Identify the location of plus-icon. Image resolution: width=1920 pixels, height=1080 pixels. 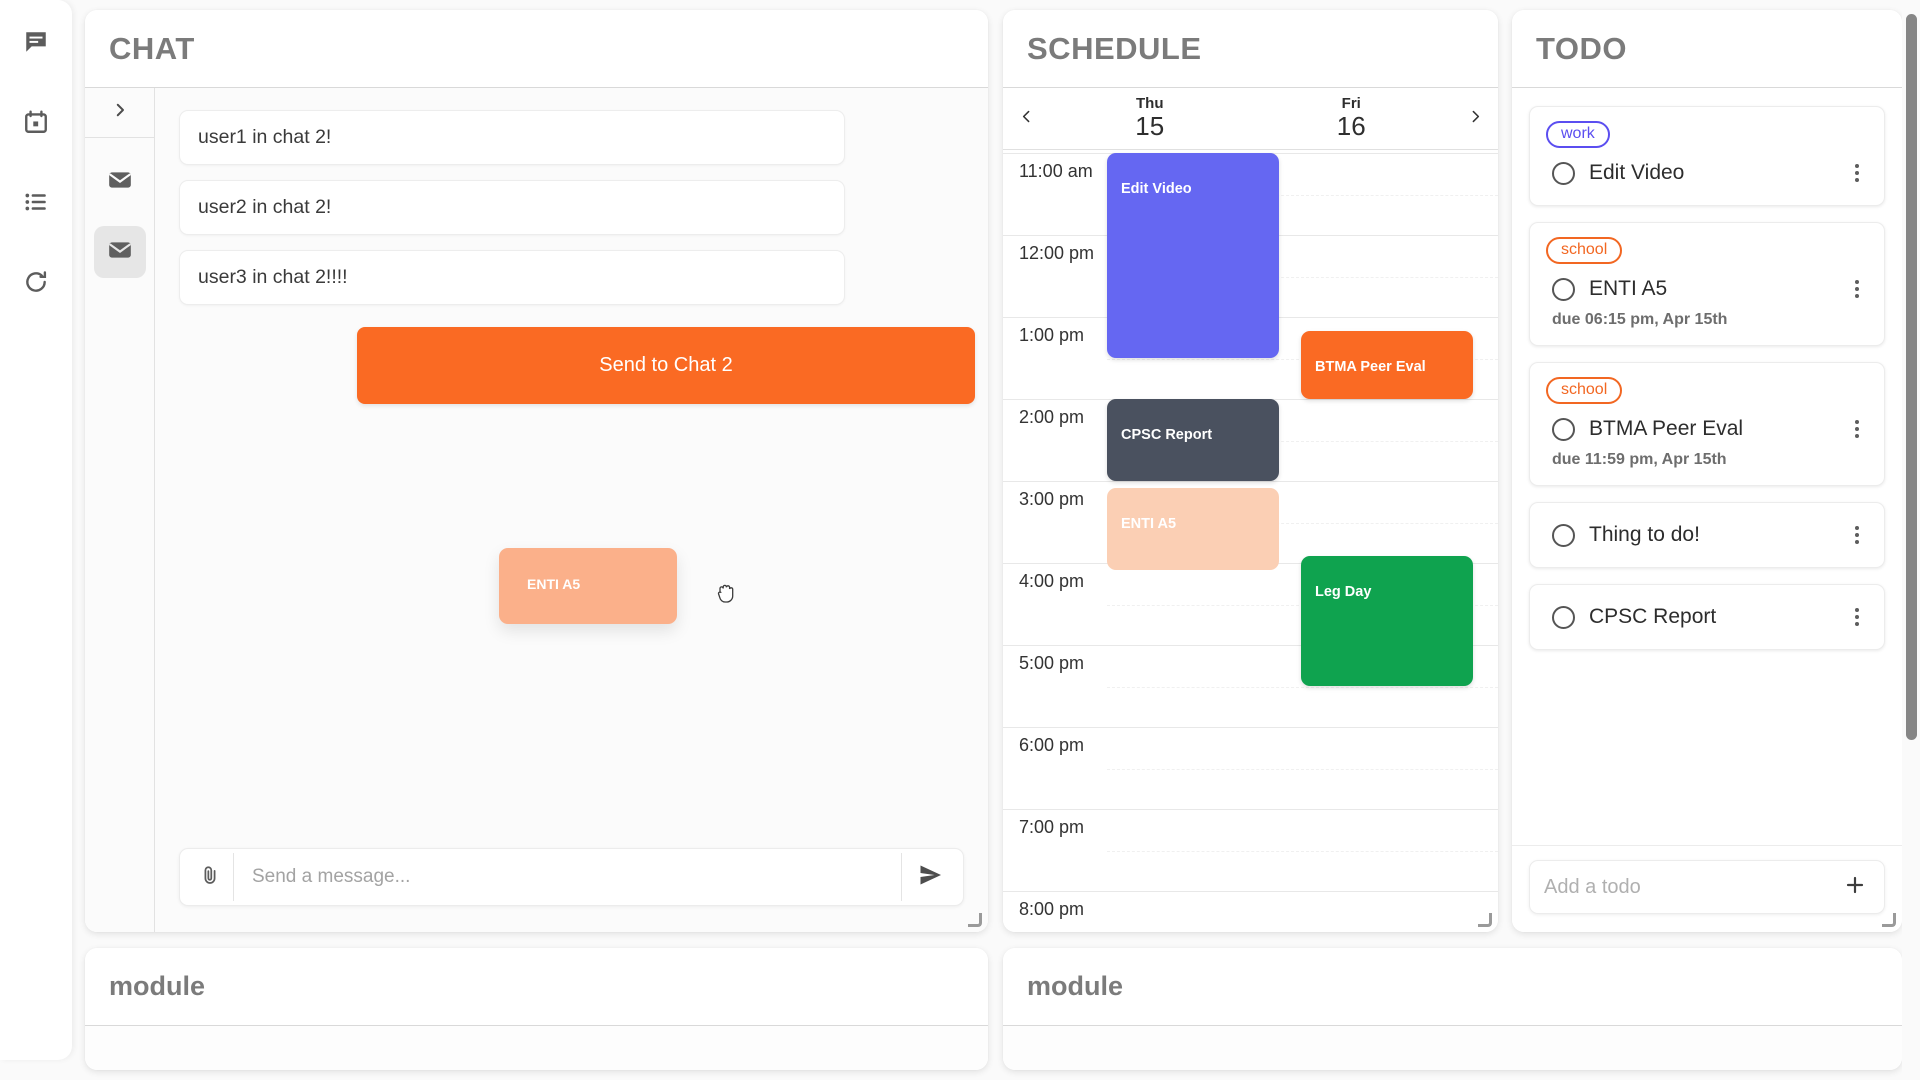
(1855, 887).